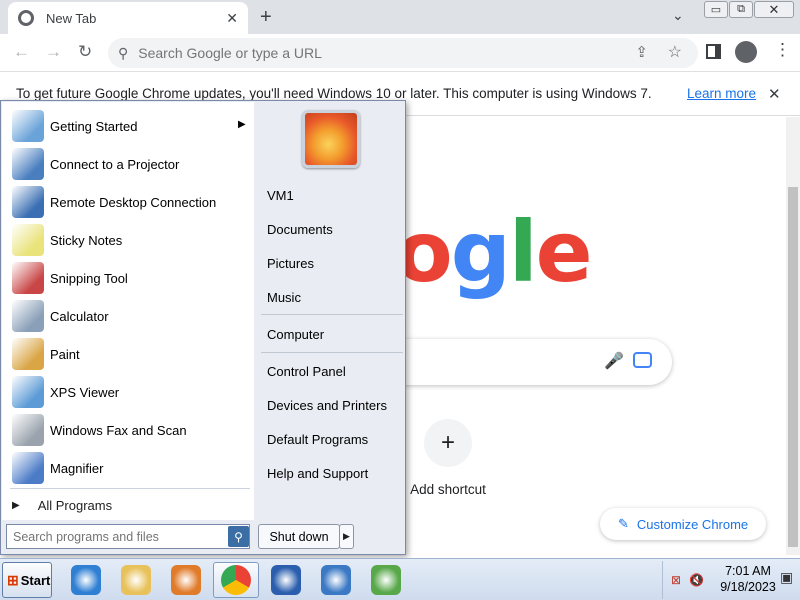 Image resolution: width=800 pixels, height=600 pixels. What do you see at coordinates (28, 164) in the screenshot?
I see `projector-icon` at bounding box center [28, 164].